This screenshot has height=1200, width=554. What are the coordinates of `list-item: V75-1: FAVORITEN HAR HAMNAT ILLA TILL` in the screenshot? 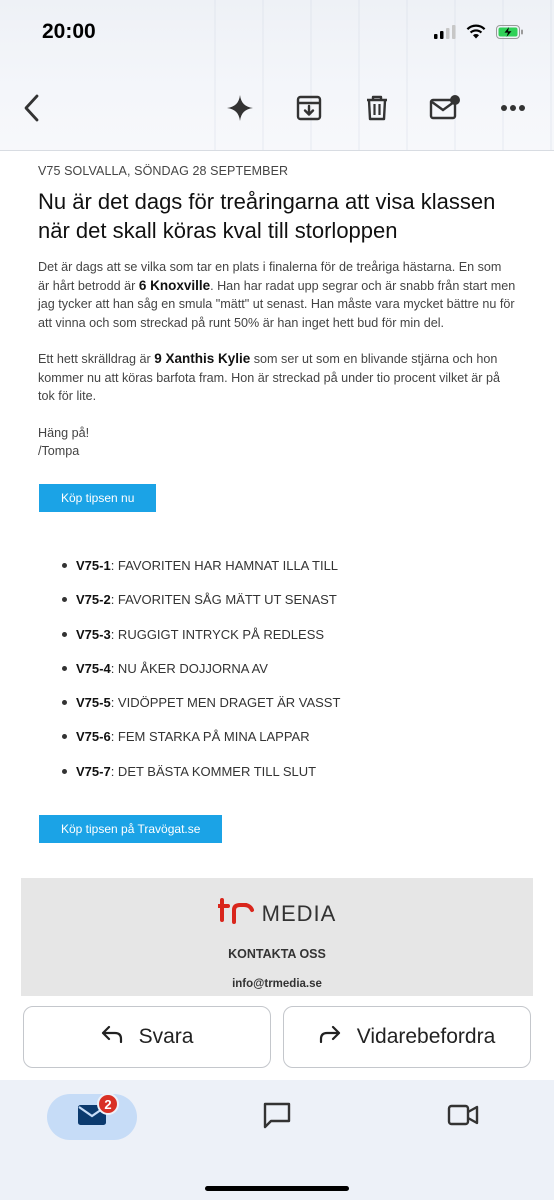 It's located at (292, 574).